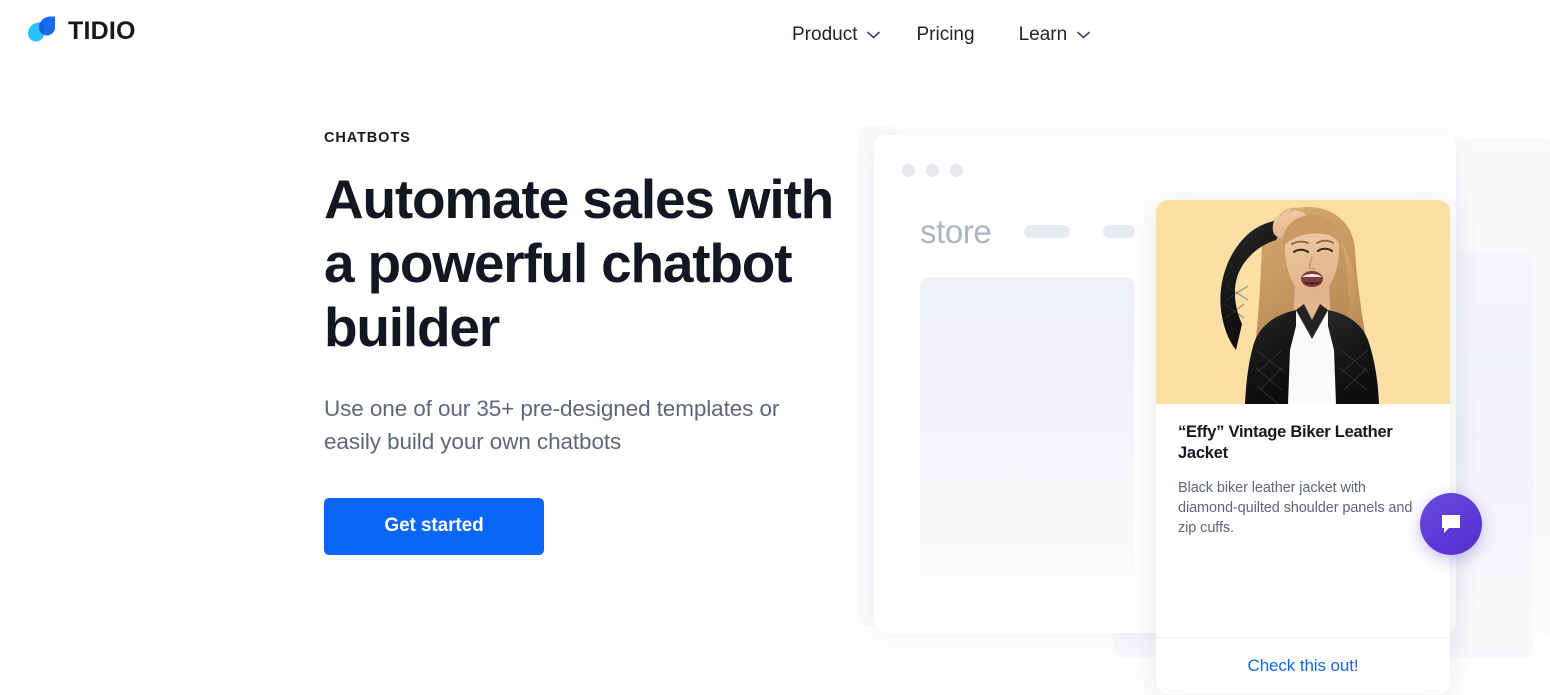 The image size is (1550, 695). I want to click on site-header: TIDIO Product Pricing Learn, so click(775, 35).